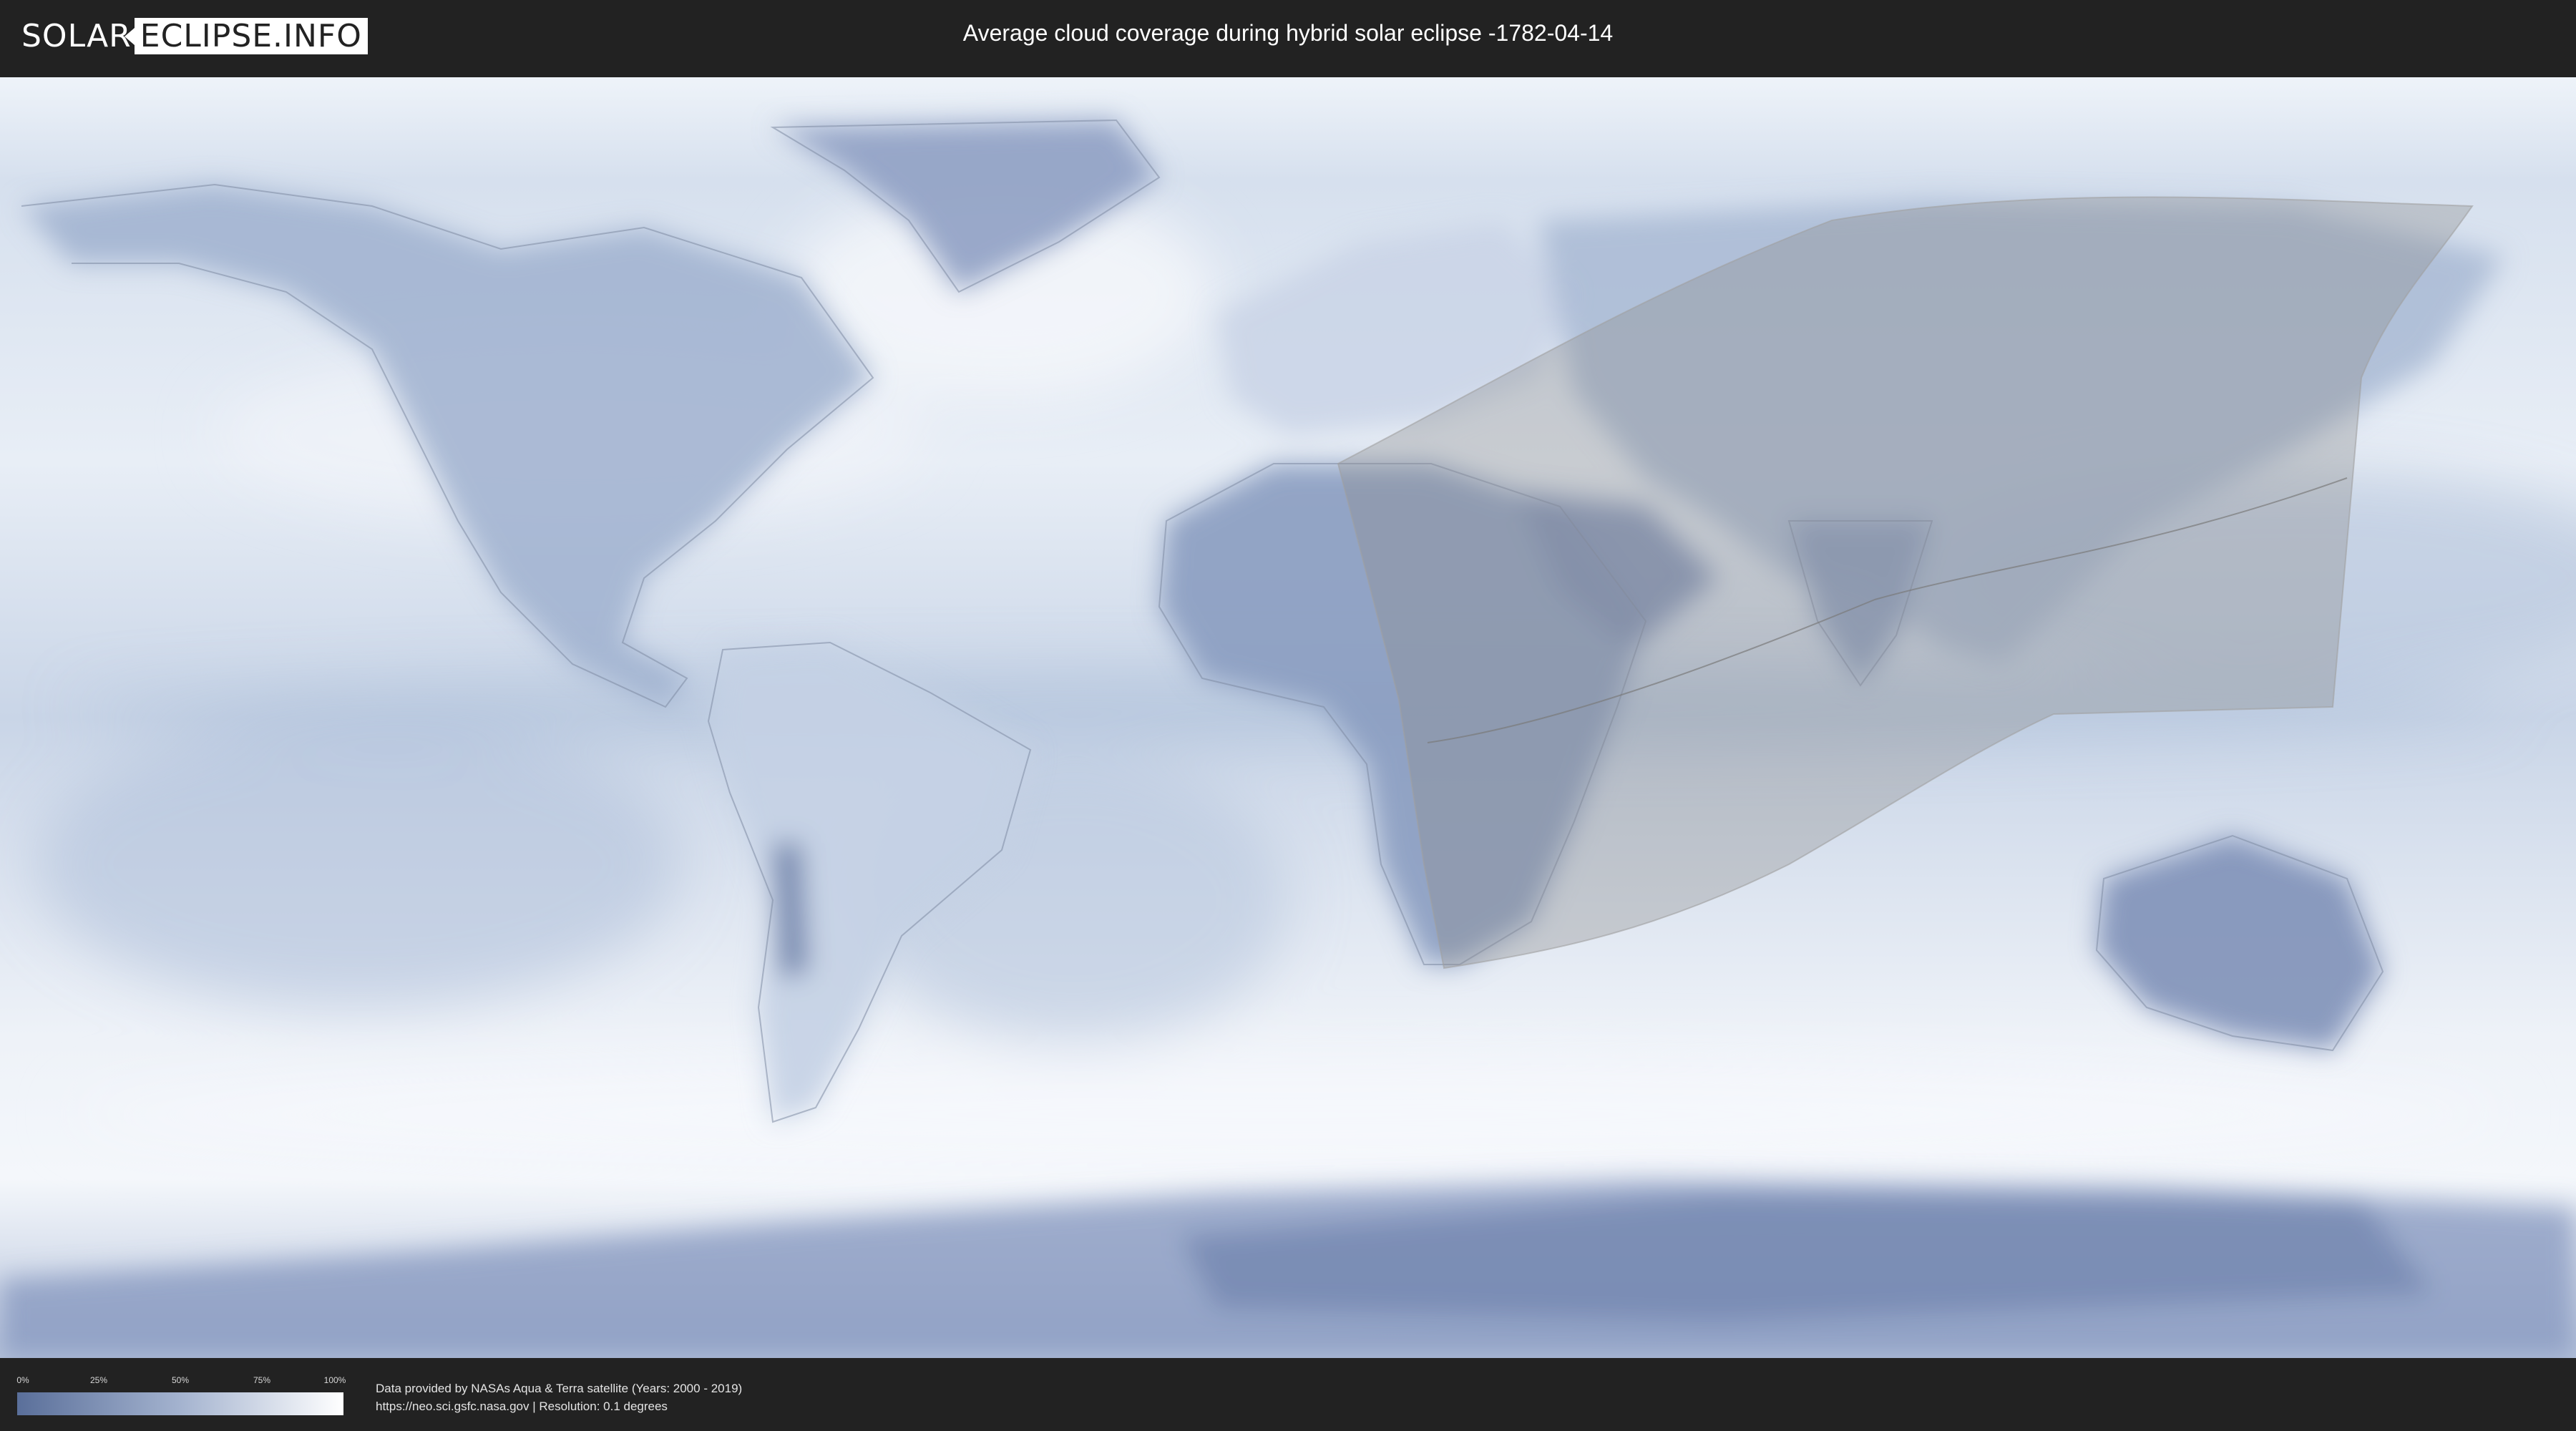 The width and height of the screenshot is (2576, 1431). Describe the element at coordinates (98, 1380) in the screenshot. I see `legend-tick-25: 25%` at that location.